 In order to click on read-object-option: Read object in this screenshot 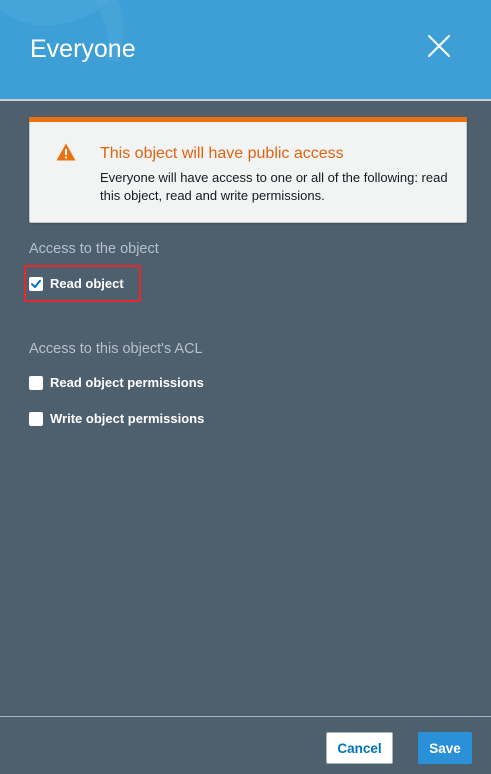, I will do `click(76, 284)`.